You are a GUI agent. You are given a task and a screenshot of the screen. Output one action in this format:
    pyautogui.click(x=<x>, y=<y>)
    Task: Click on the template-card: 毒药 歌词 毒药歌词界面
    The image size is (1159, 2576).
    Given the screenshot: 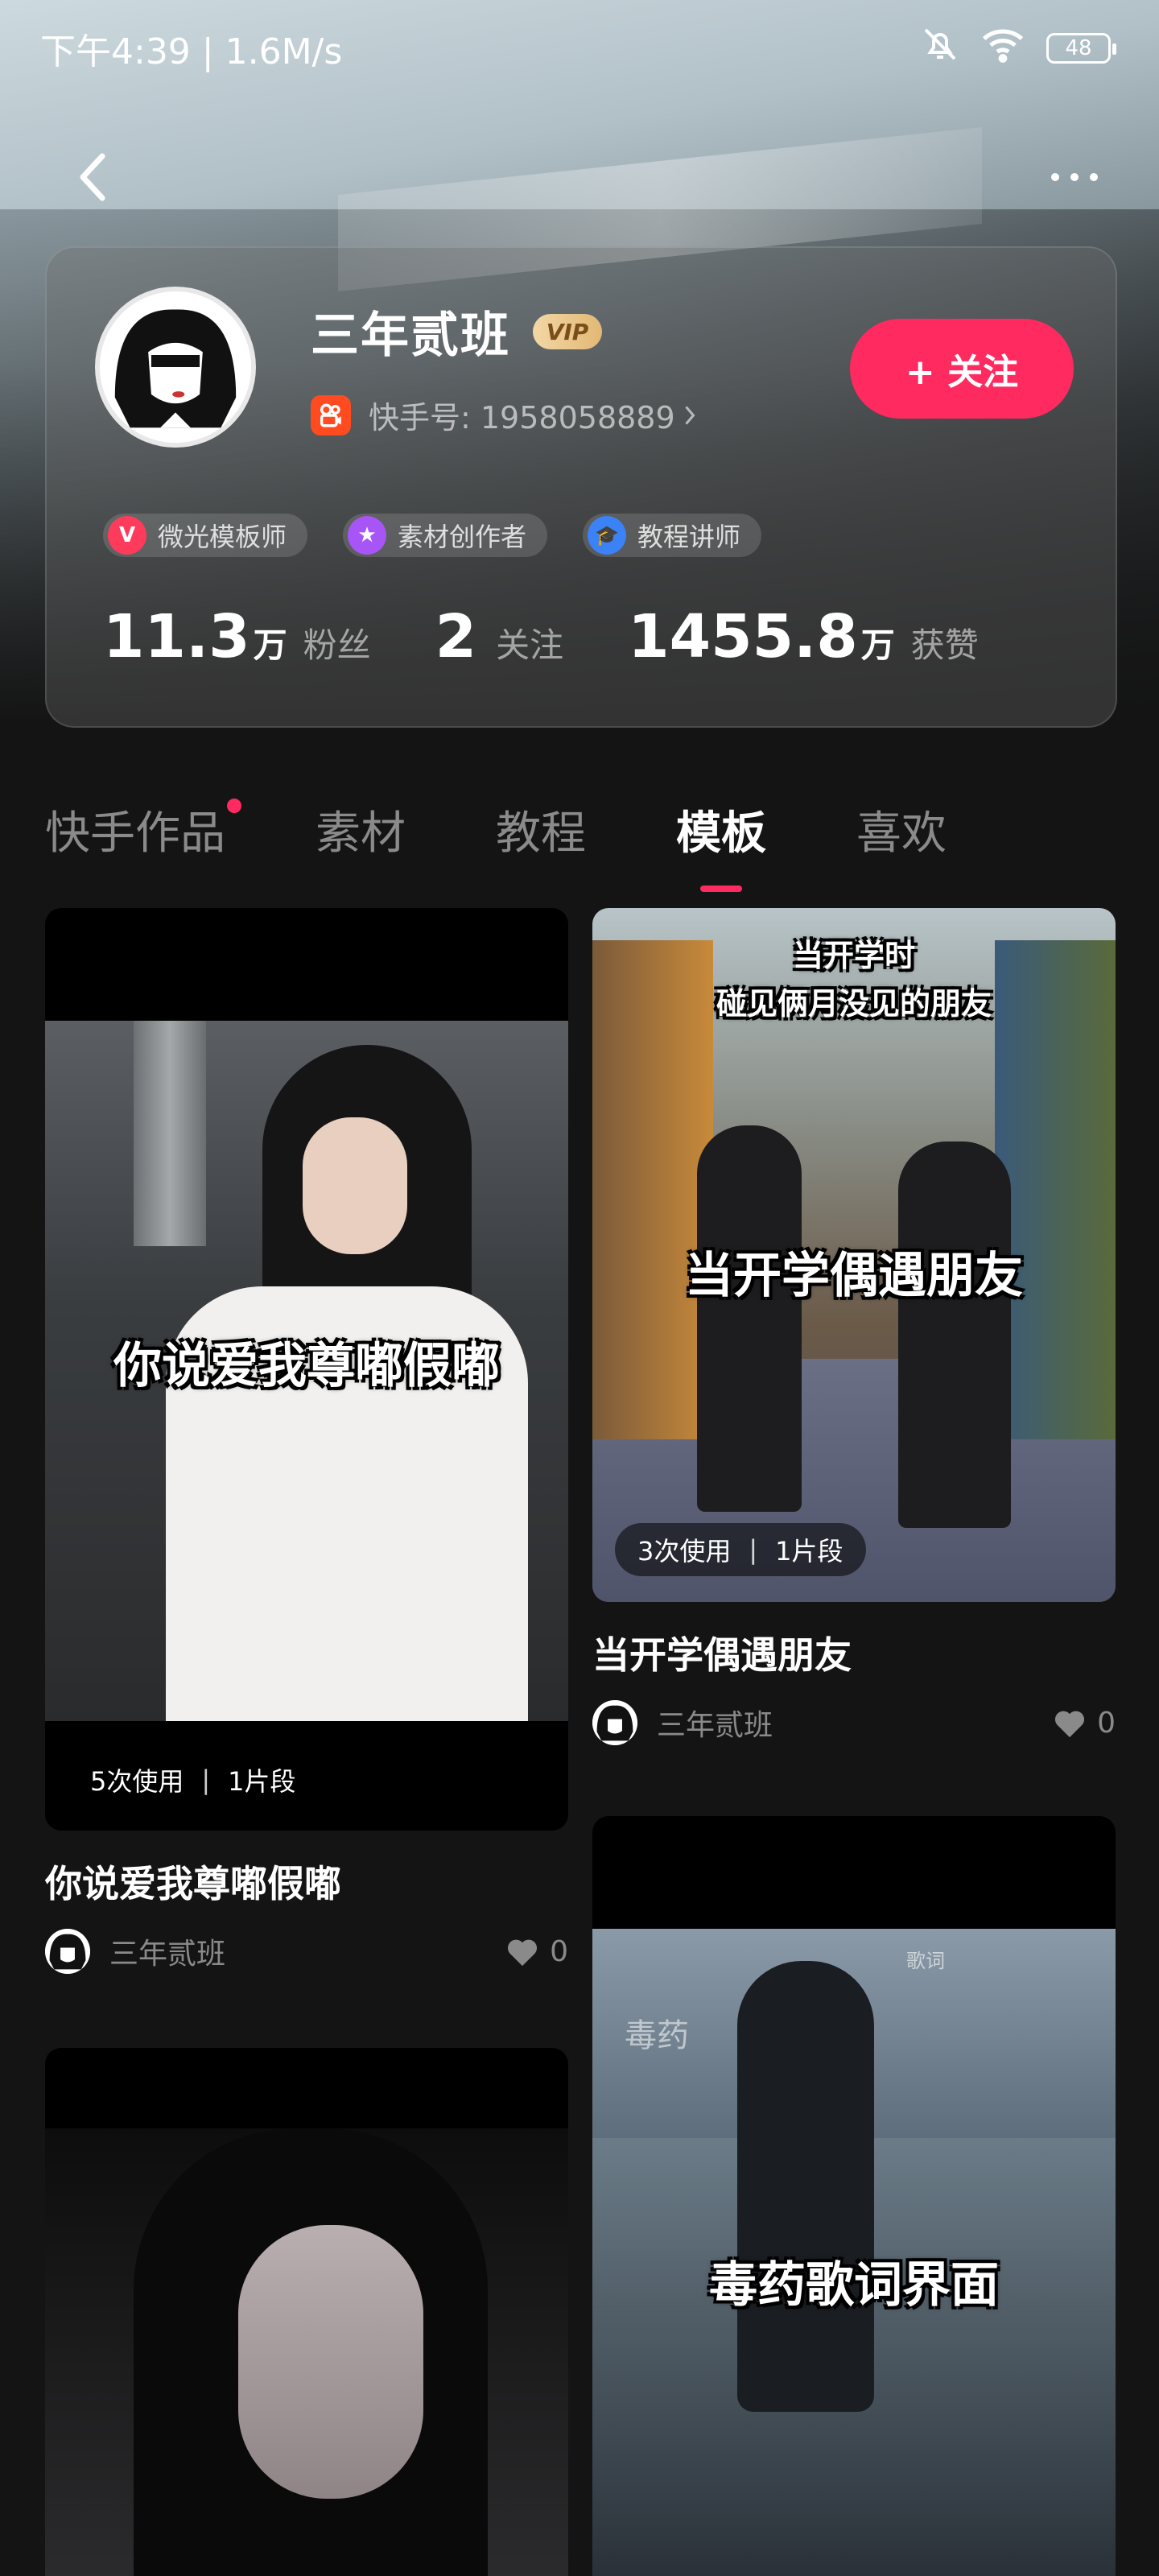 What is the action you would take?
    pyautogui.click(x=854, y=2196)
    